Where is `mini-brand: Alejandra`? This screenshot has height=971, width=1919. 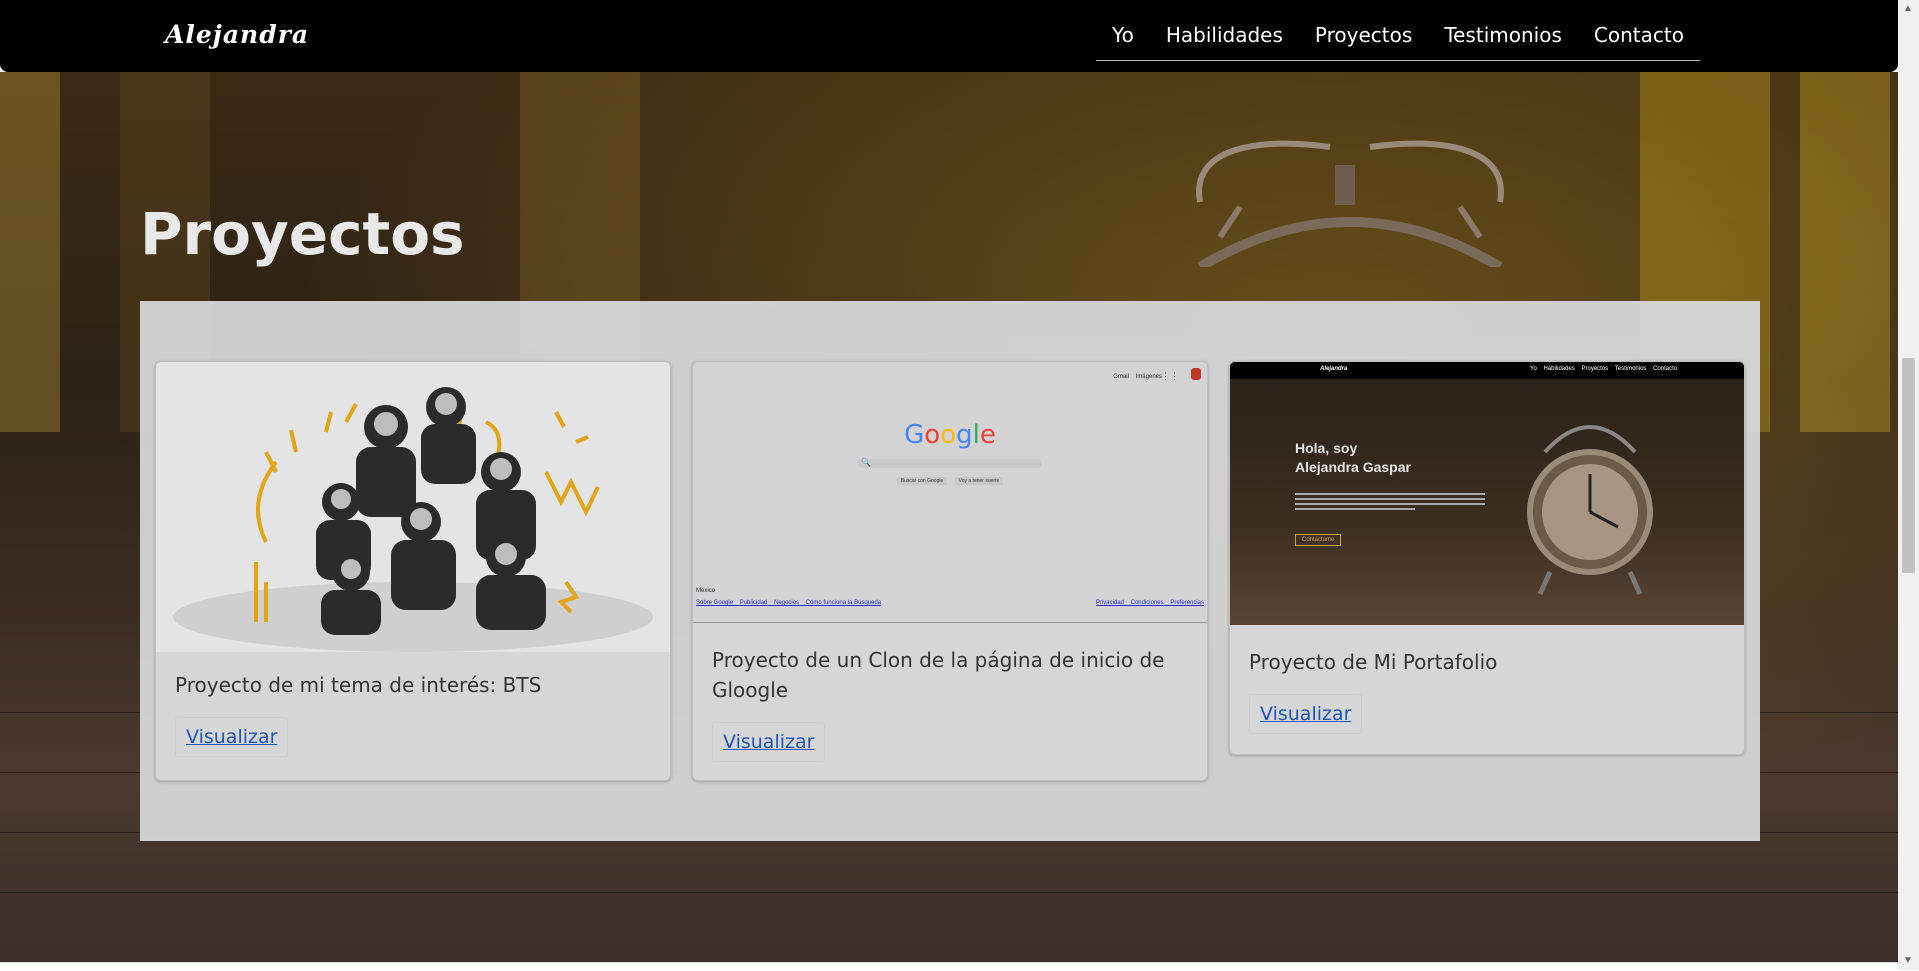 mini-brand: Alejandra is located at coordinates (1334, 369).